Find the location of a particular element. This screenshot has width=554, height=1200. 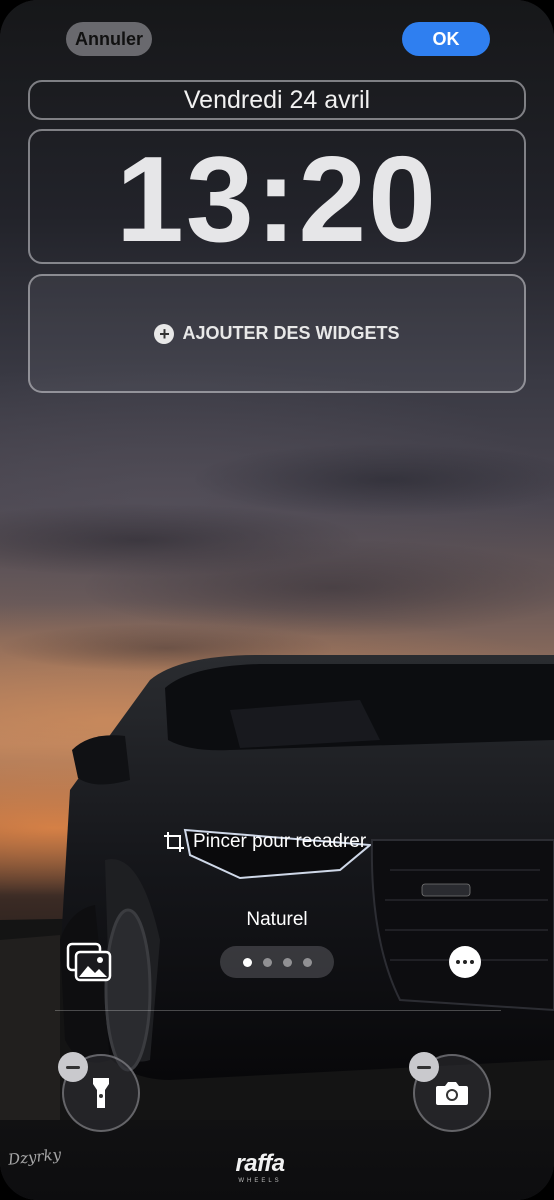

clock-time: 13:20 is located at coordinates (277, 198).